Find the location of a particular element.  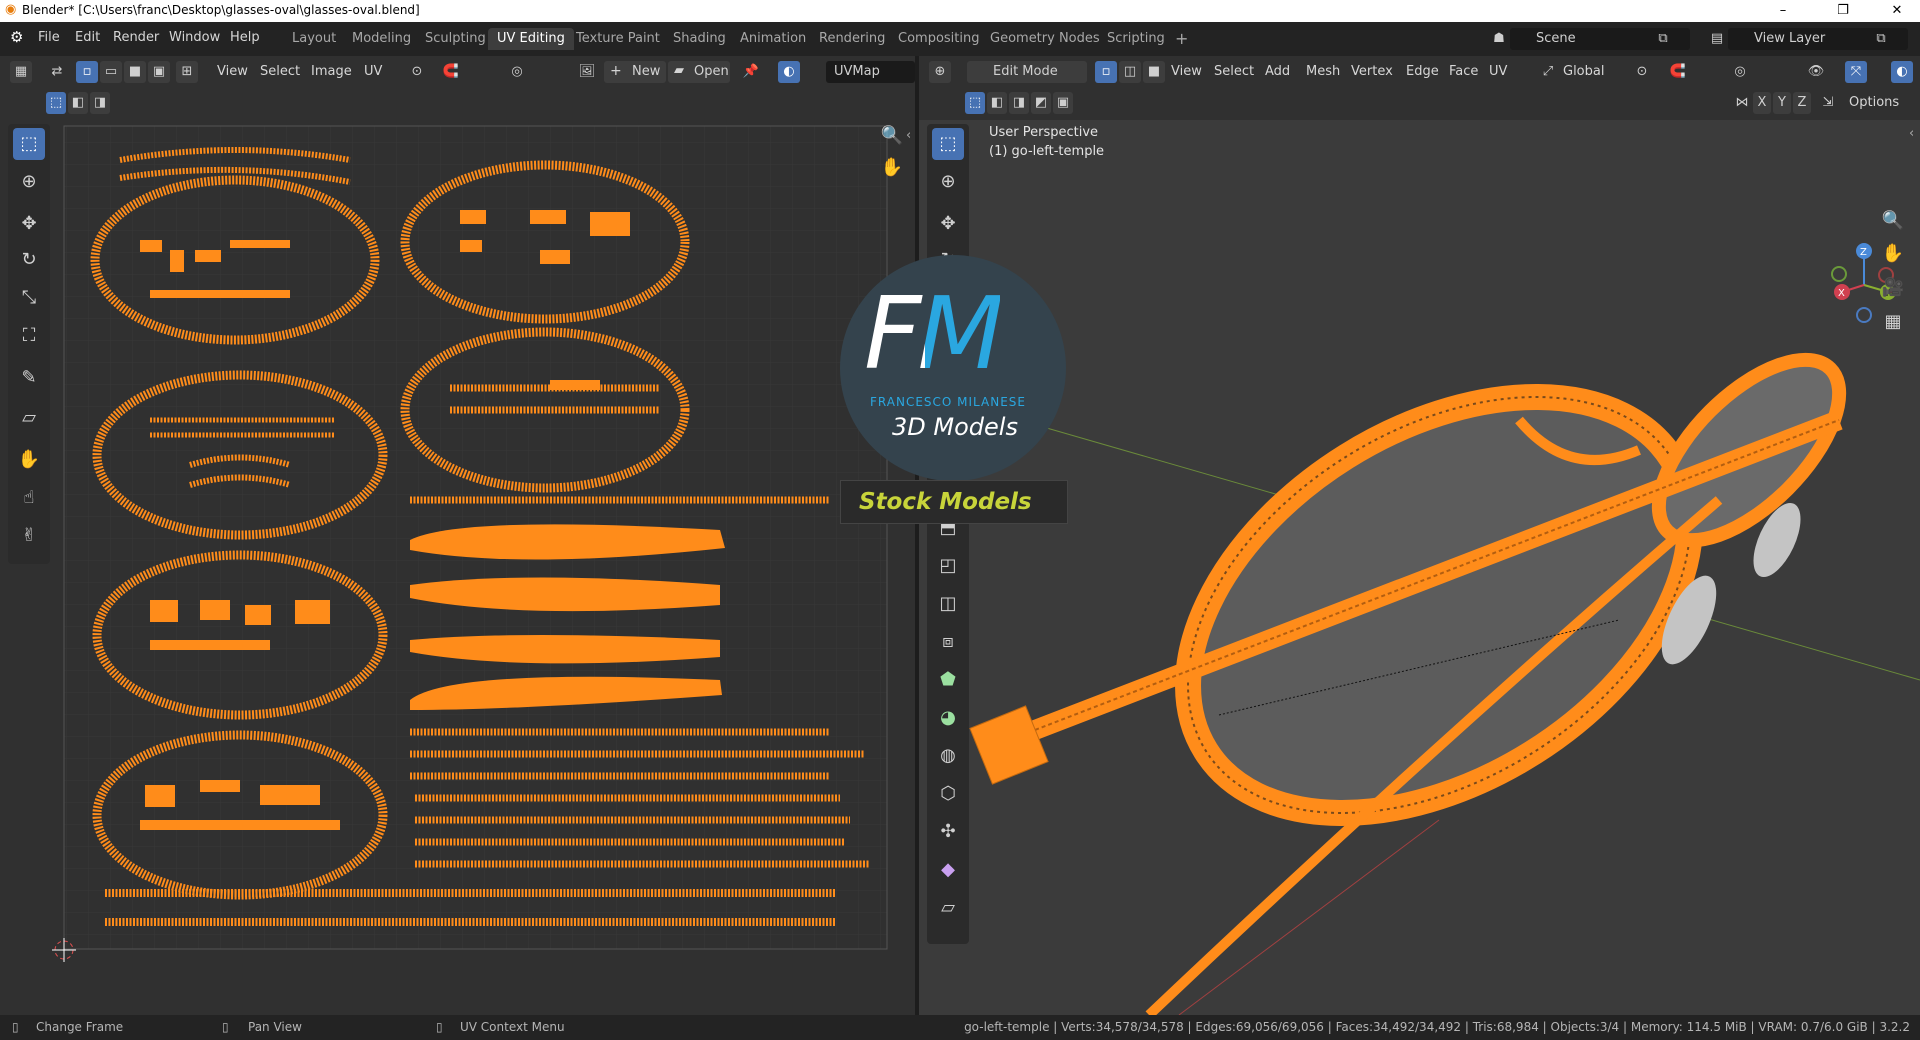

editor-type-icon: ▦ is located at coordinates (21, 72).